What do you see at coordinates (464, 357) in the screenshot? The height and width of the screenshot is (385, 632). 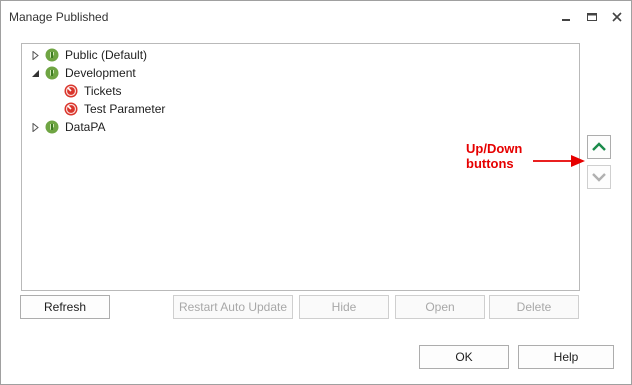 I see `ok-button: OK` at bounding box center [464, 357].